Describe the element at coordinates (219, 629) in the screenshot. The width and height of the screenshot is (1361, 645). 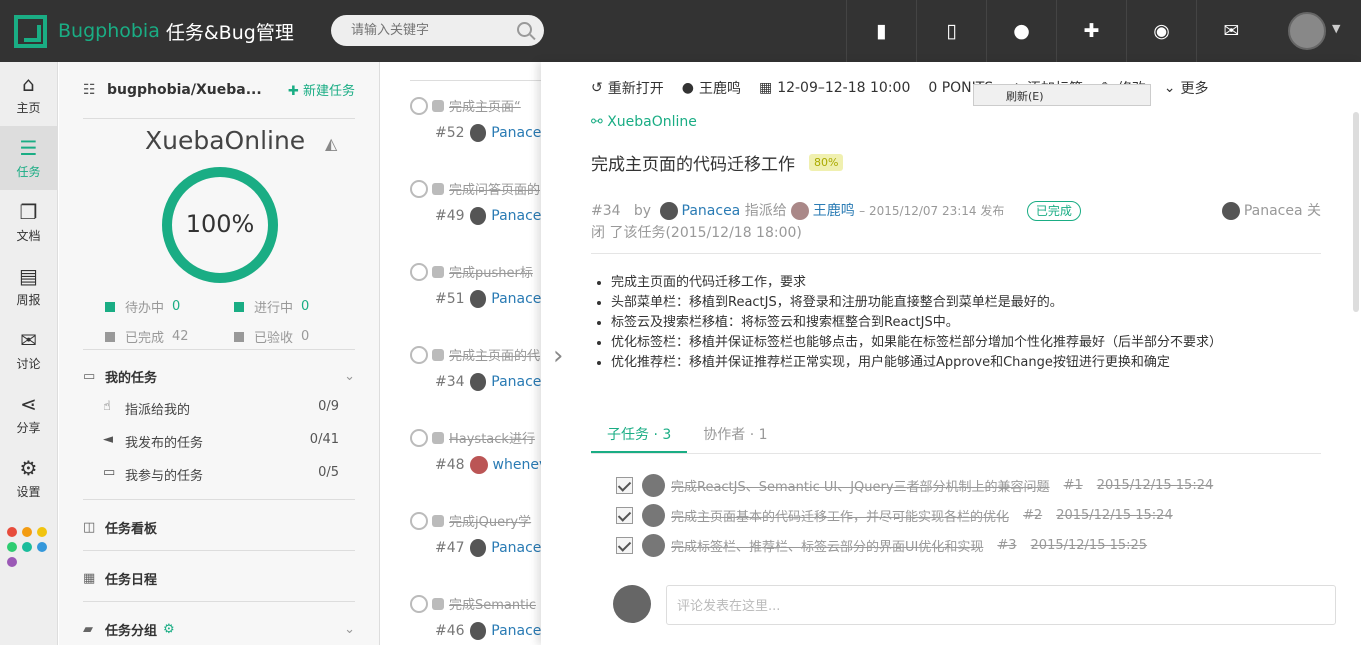
I see `task-groups-header: ▰ 任务分组 ⚙ ⌄` at that location.